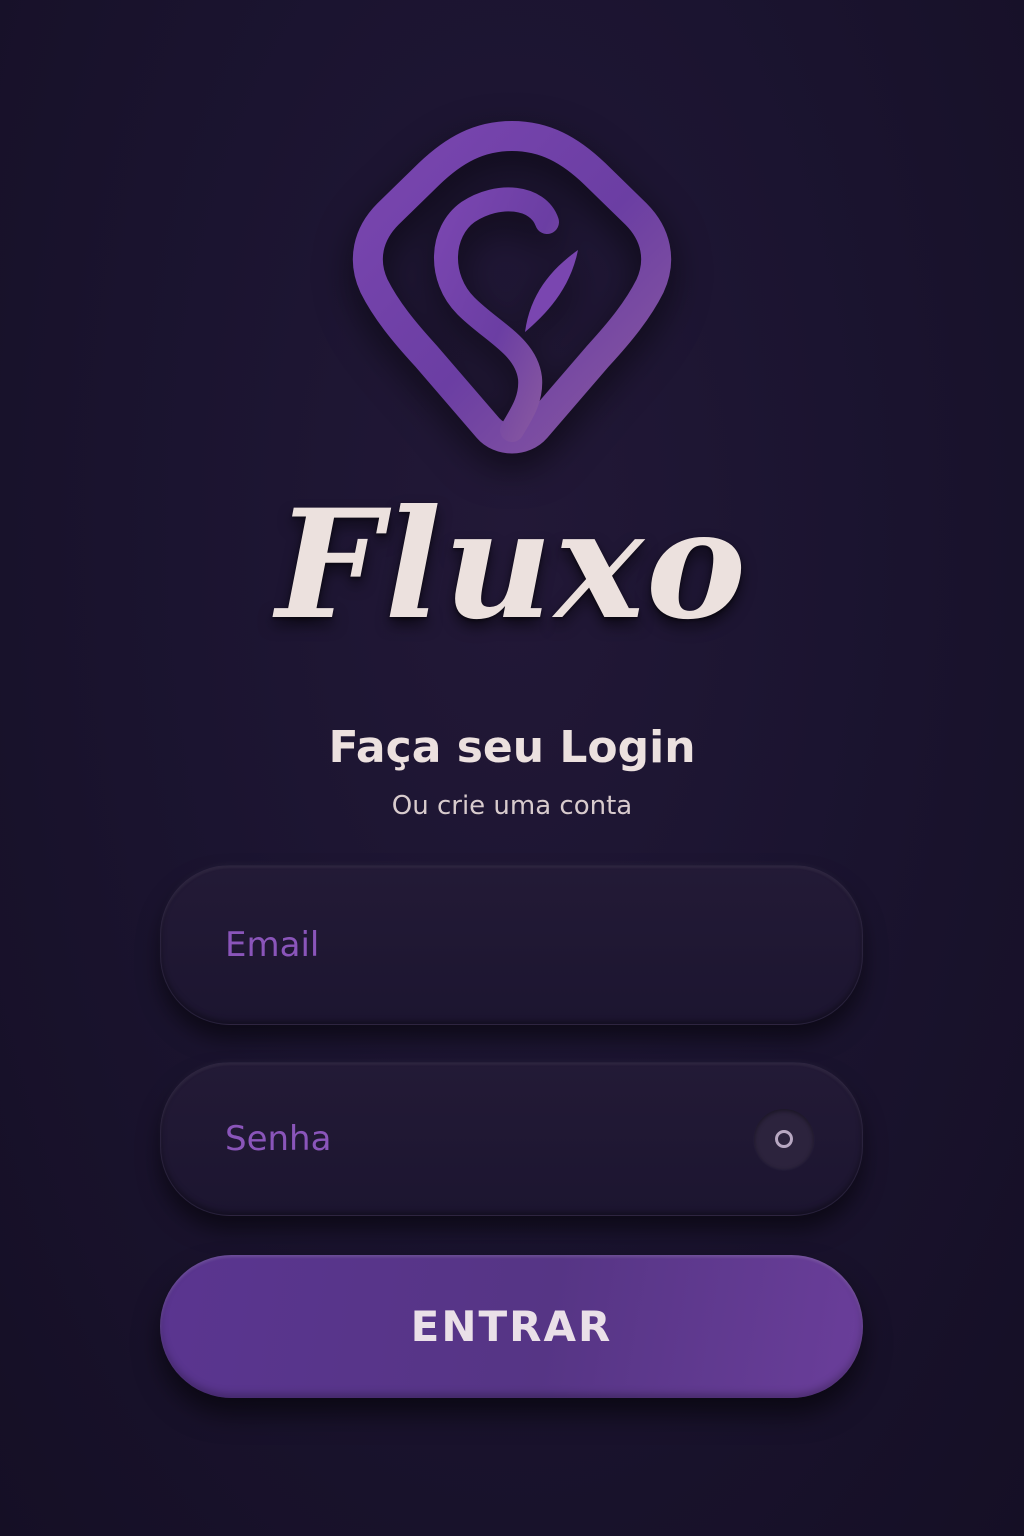  Describe the element at coordinates (505, 945) in the screenshot. I see `email-input` at that location.